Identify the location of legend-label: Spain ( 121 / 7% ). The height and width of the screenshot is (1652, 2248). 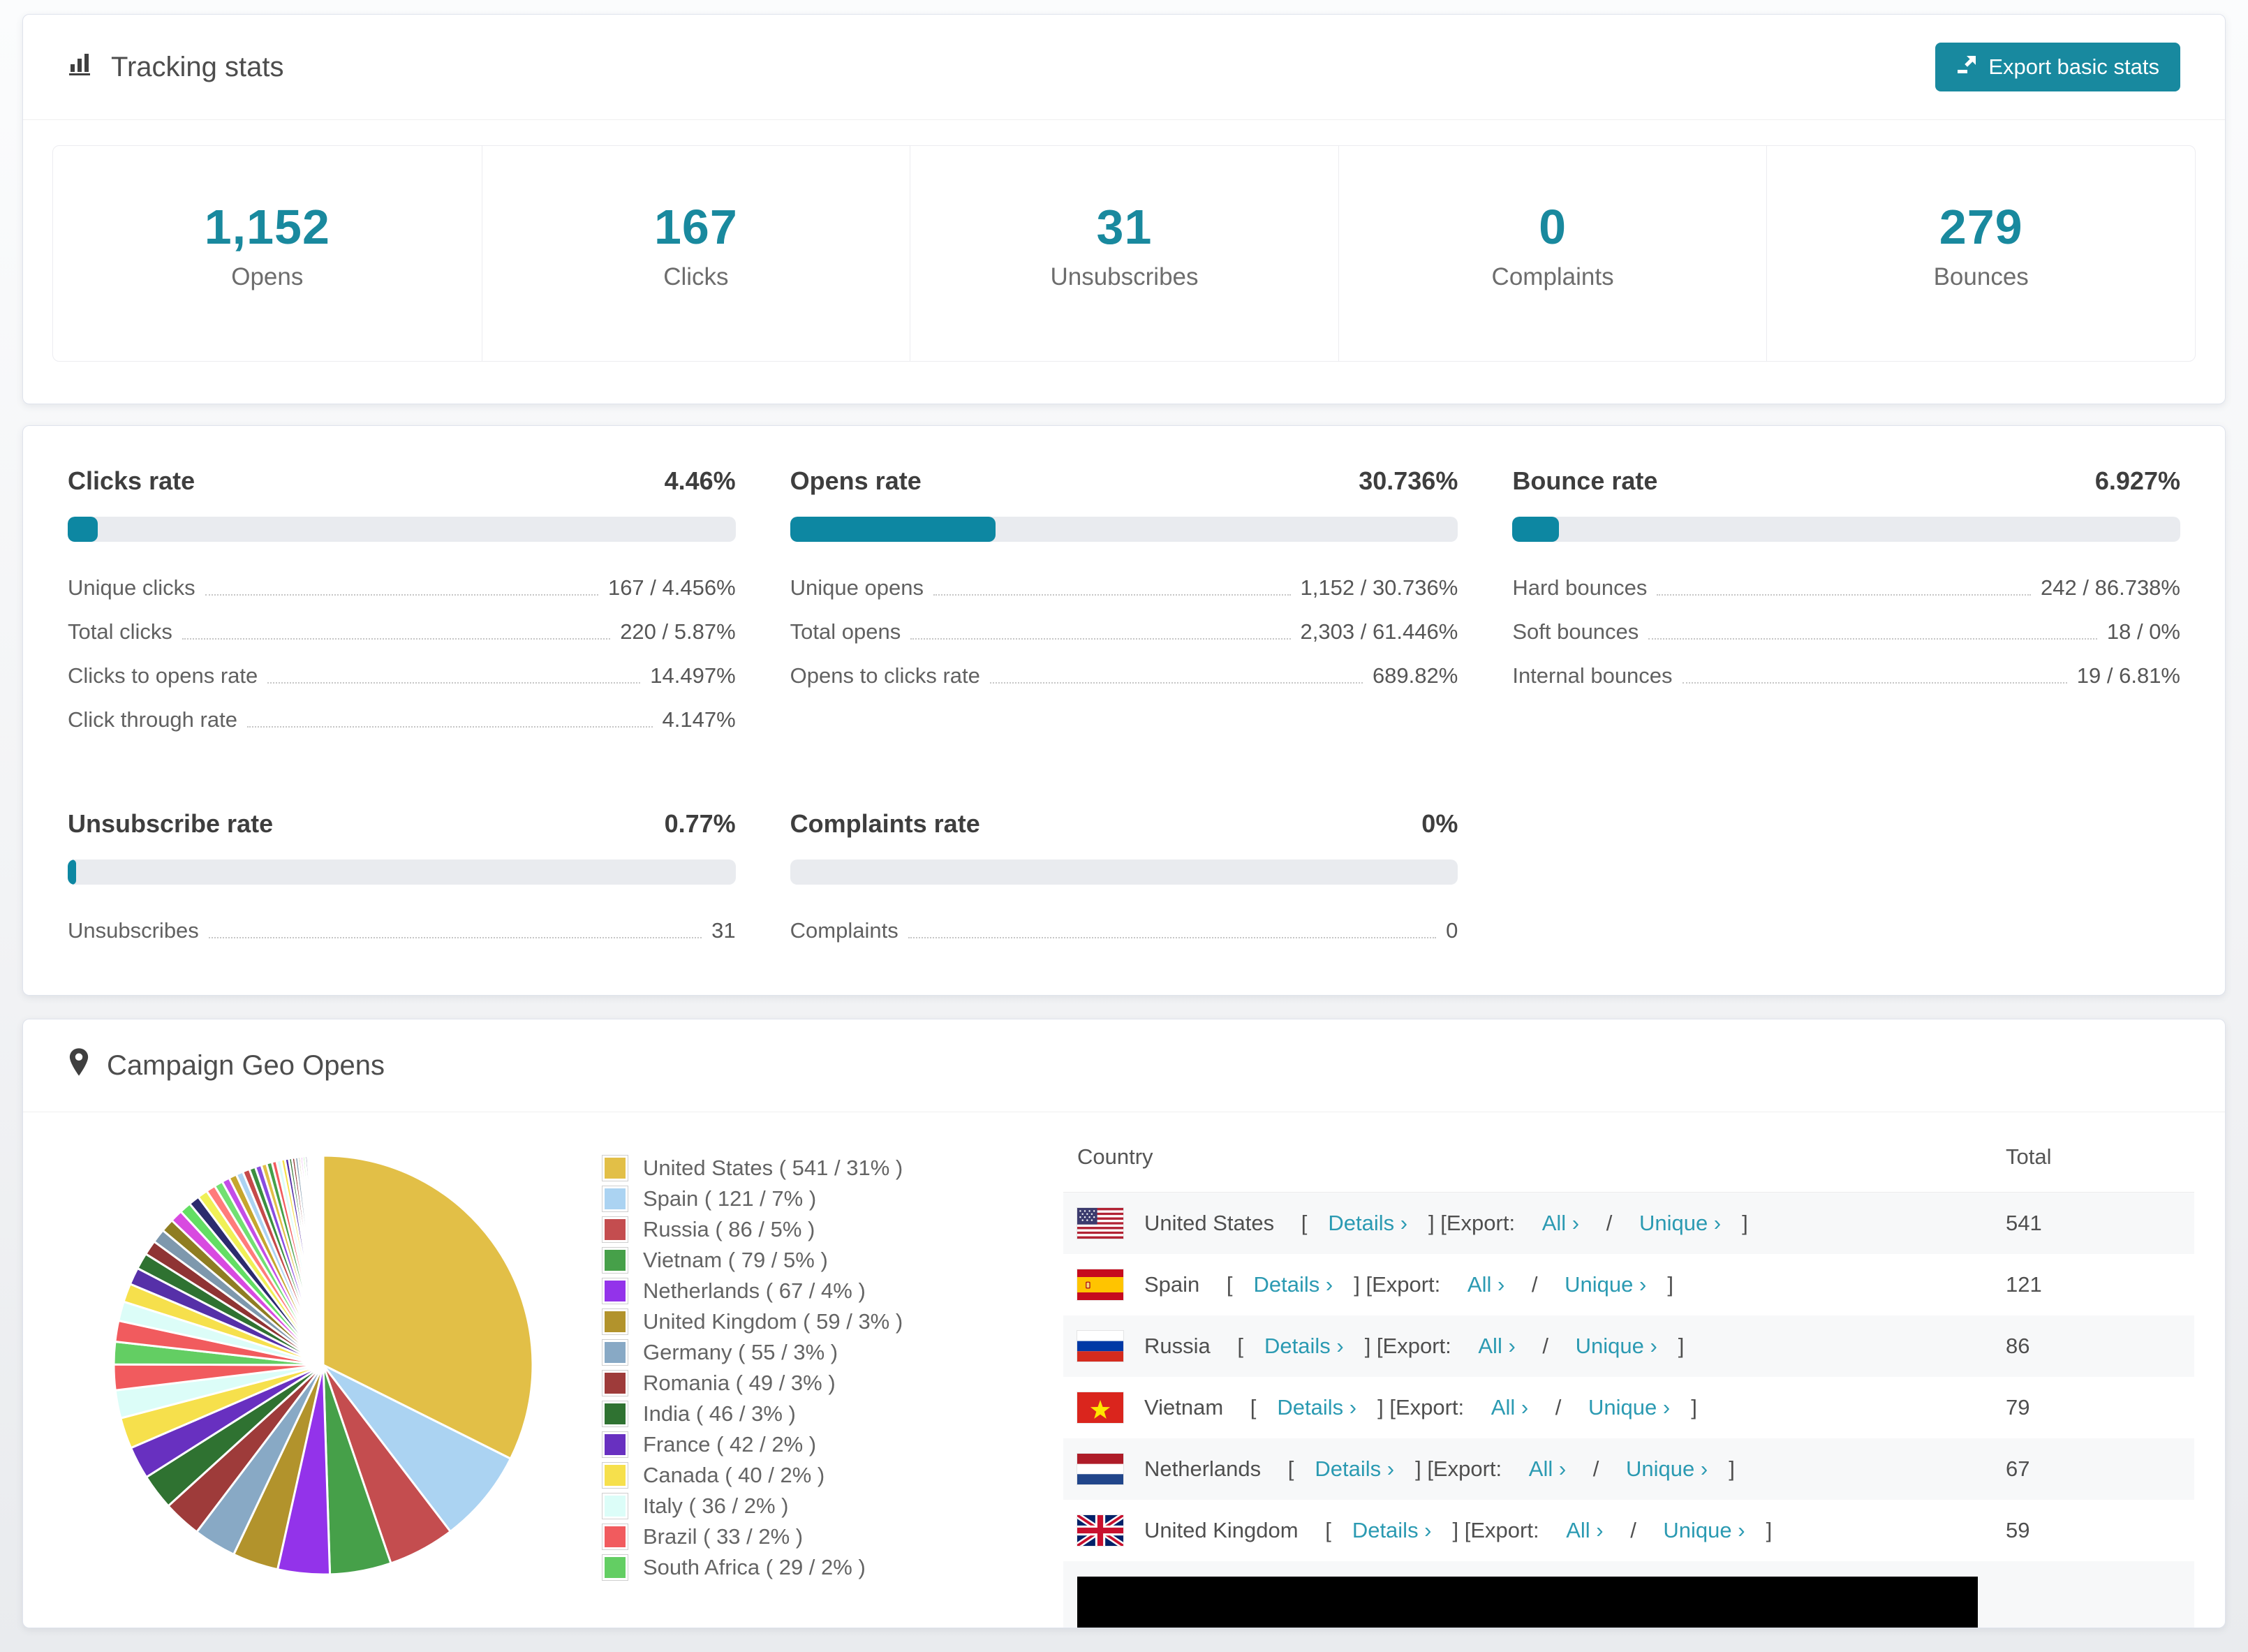
(730, 1198).